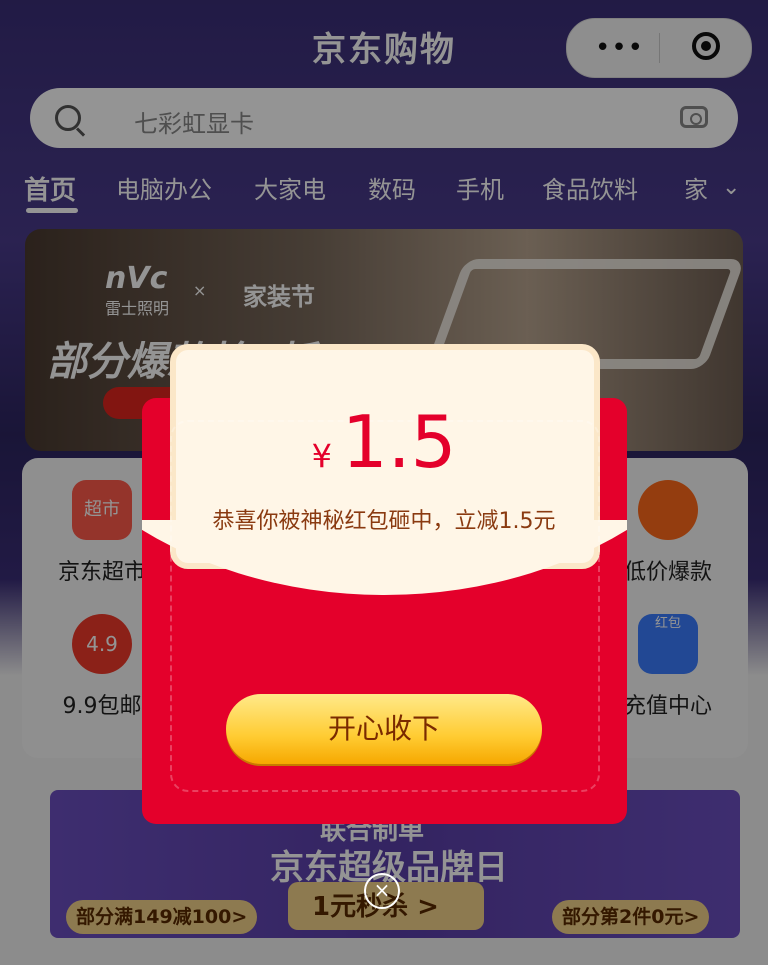  Describe the element at coordinates (321, 456) in the screenshot. I see `currency-symbol: ¥` at that location.